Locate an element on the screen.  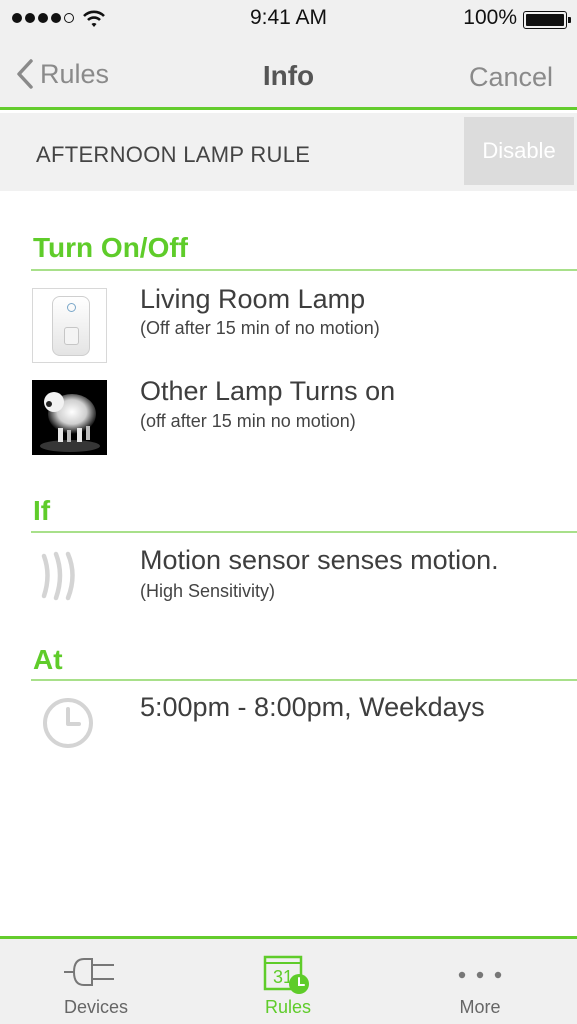
tab-label: Devices is located at coordinates (96, 1007).